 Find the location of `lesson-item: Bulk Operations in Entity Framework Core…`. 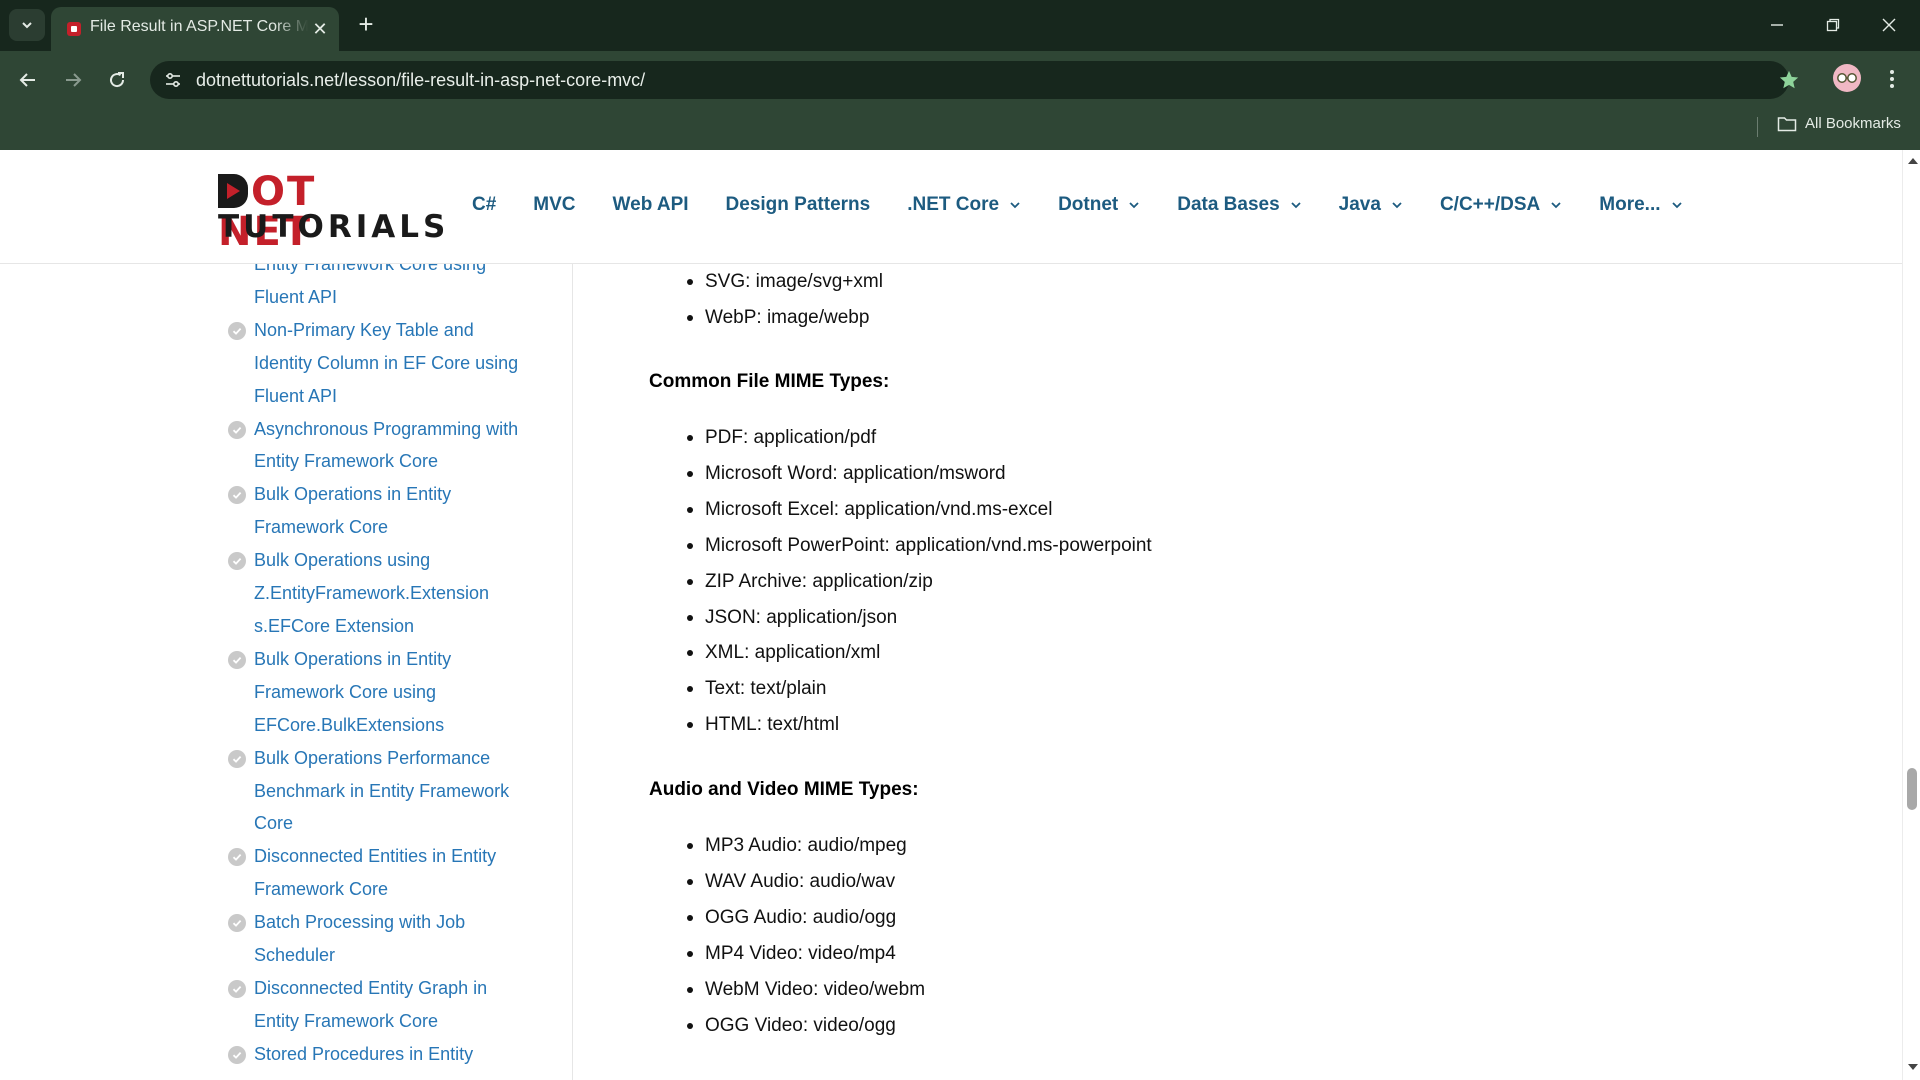

lesson-item: Bulk Operations in Entity Framework Core… is located at coordinates (377, 692).